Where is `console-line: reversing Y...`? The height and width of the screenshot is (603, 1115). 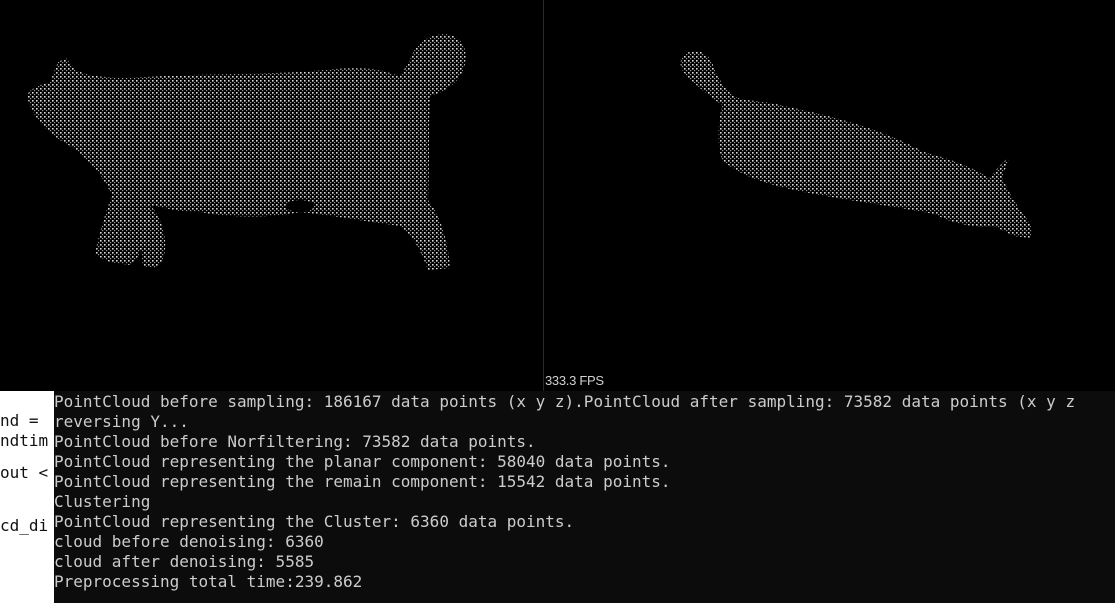
console-line: reversing Y... is located at coordinates (121, 421).